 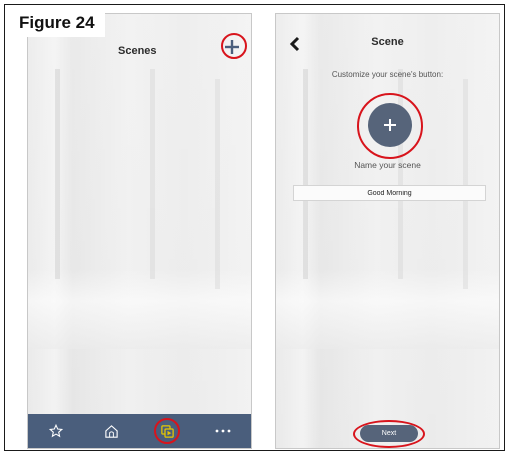 What do you see at coordinates (387, 74) in the screenshot?
I see `customize-label: Customize your scene's button:` at bounding box center [387, 74].